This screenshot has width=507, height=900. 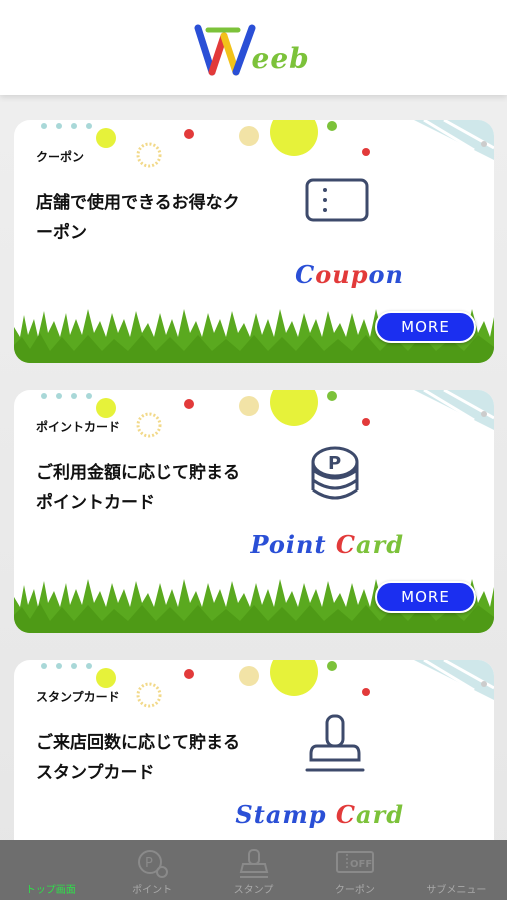 I want to click on tab-stamp: スタンプ, so click(x=253, y=870).